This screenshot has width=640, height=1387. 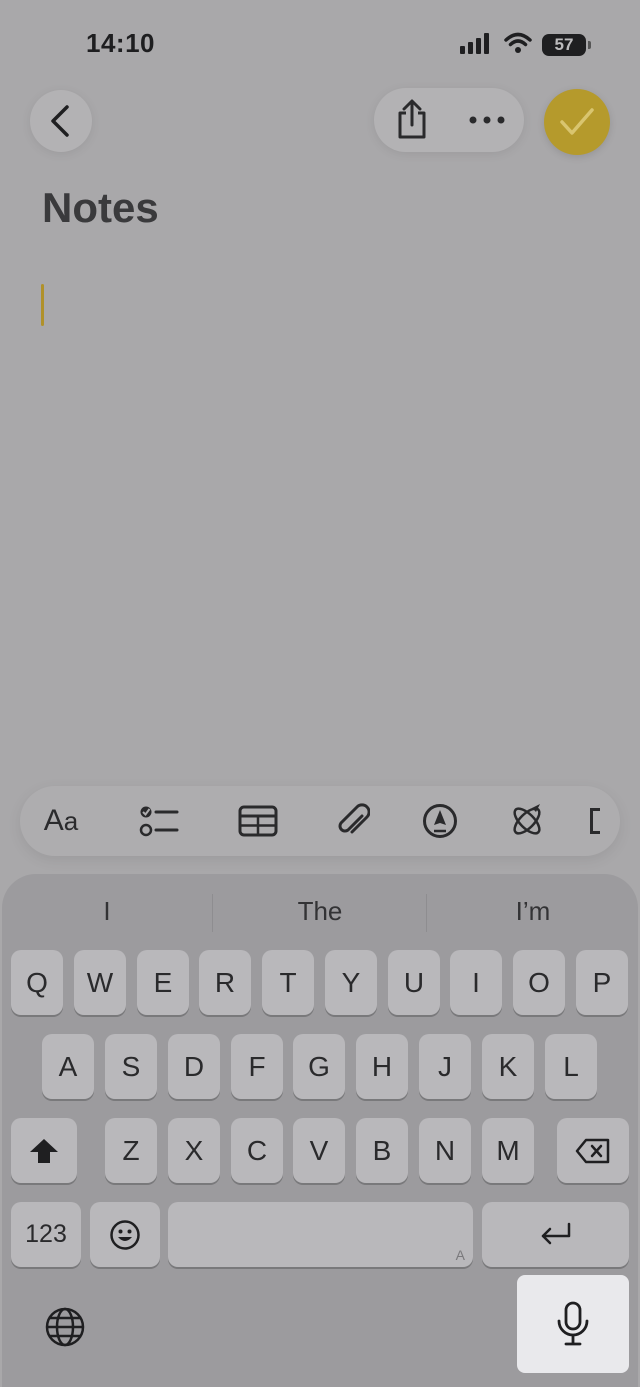 What do you see at coordinates (42, 305) in the screenshot?
I see `text-cursor` at bounding box center [42, 305].